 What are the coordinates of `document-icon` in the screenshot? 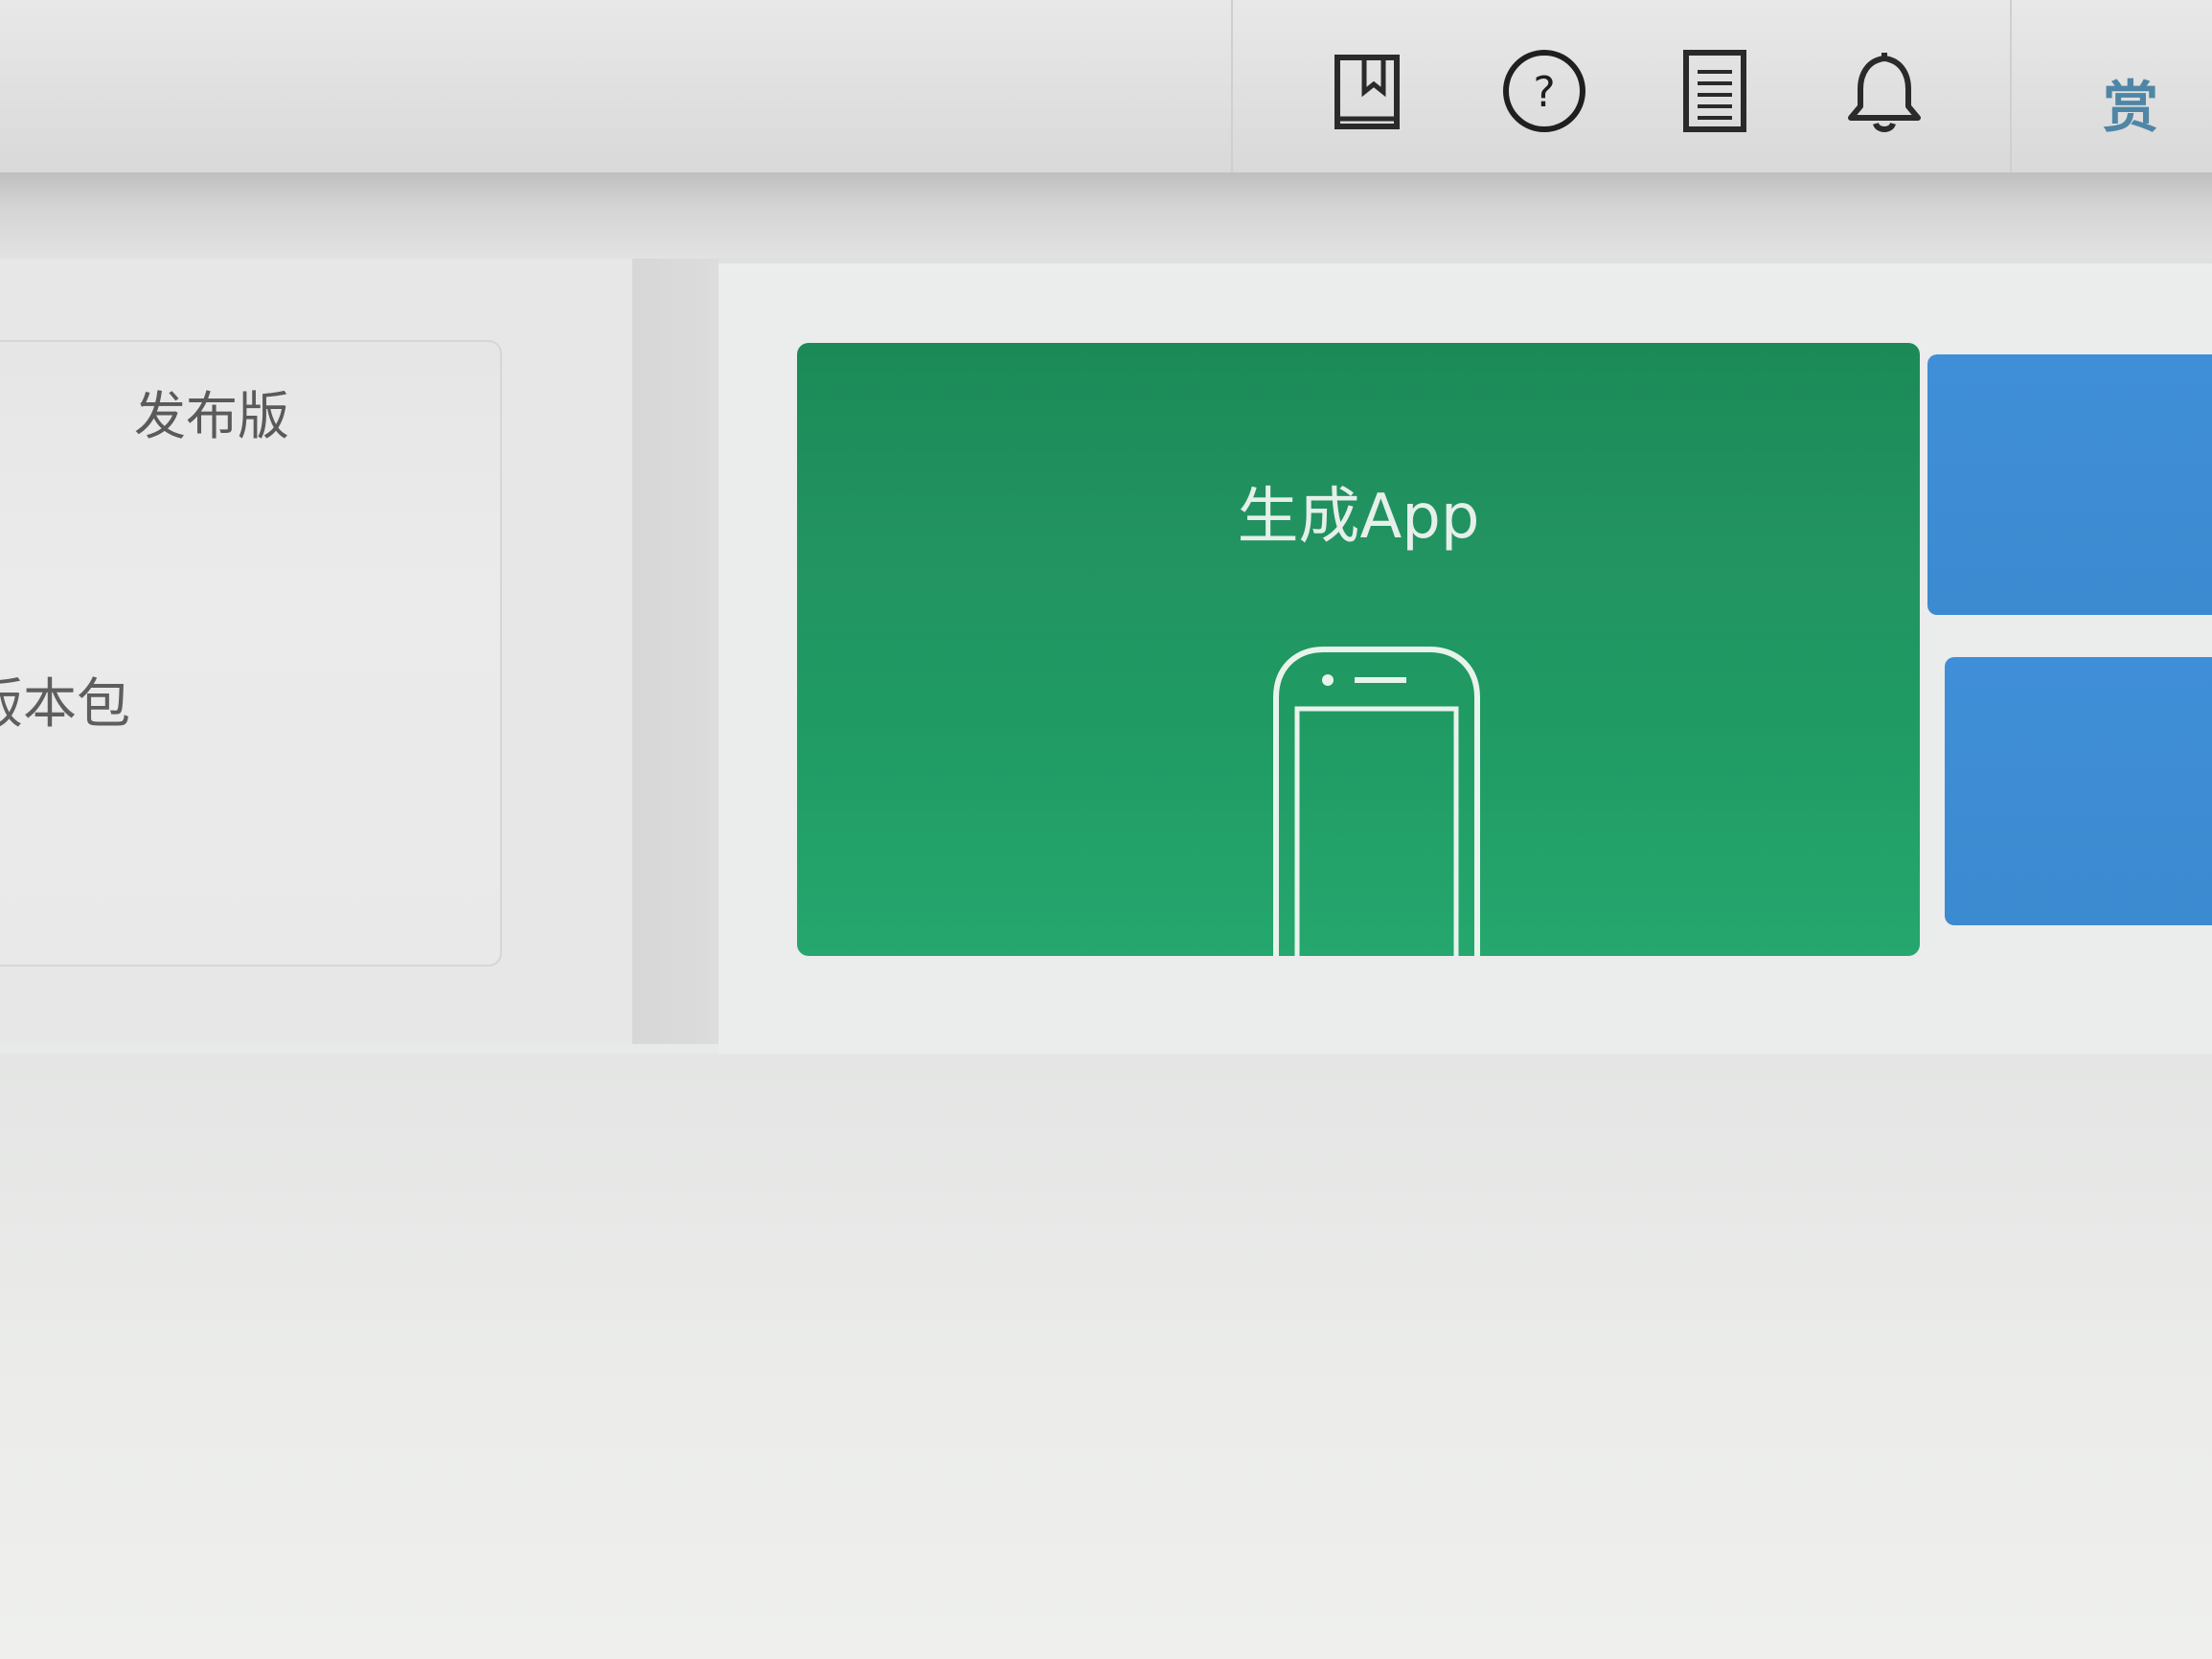 It's located at (1714, 91).